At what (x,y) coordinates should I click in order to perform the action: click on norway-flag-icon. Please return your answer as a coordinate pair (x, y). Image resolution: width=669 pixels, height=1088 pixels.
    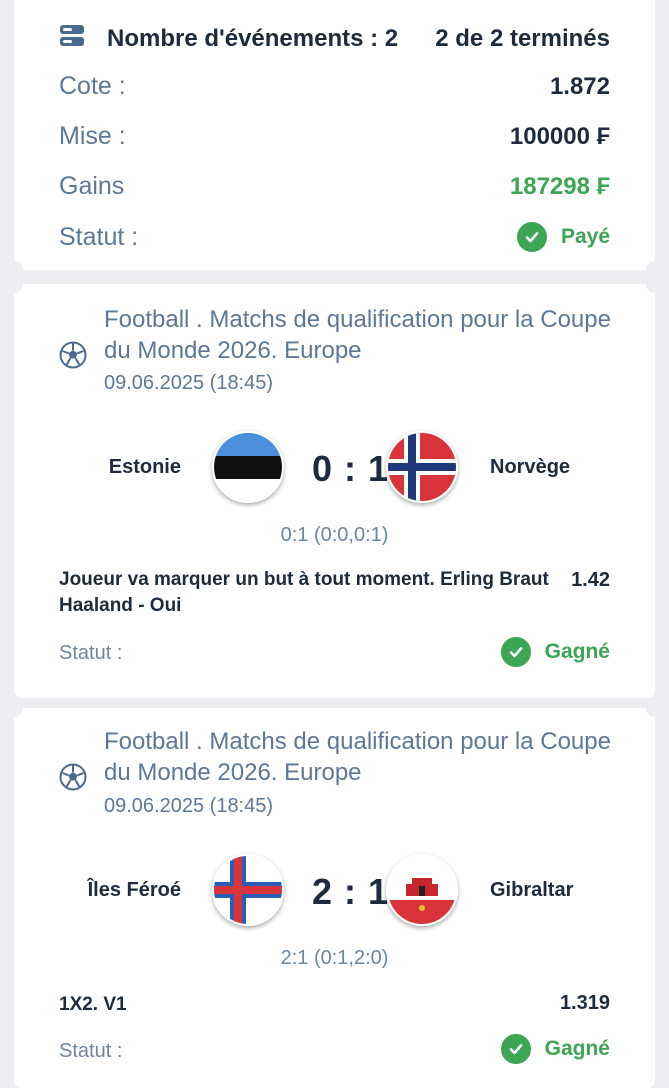
    Looking at the image, I should click on (422, 467).